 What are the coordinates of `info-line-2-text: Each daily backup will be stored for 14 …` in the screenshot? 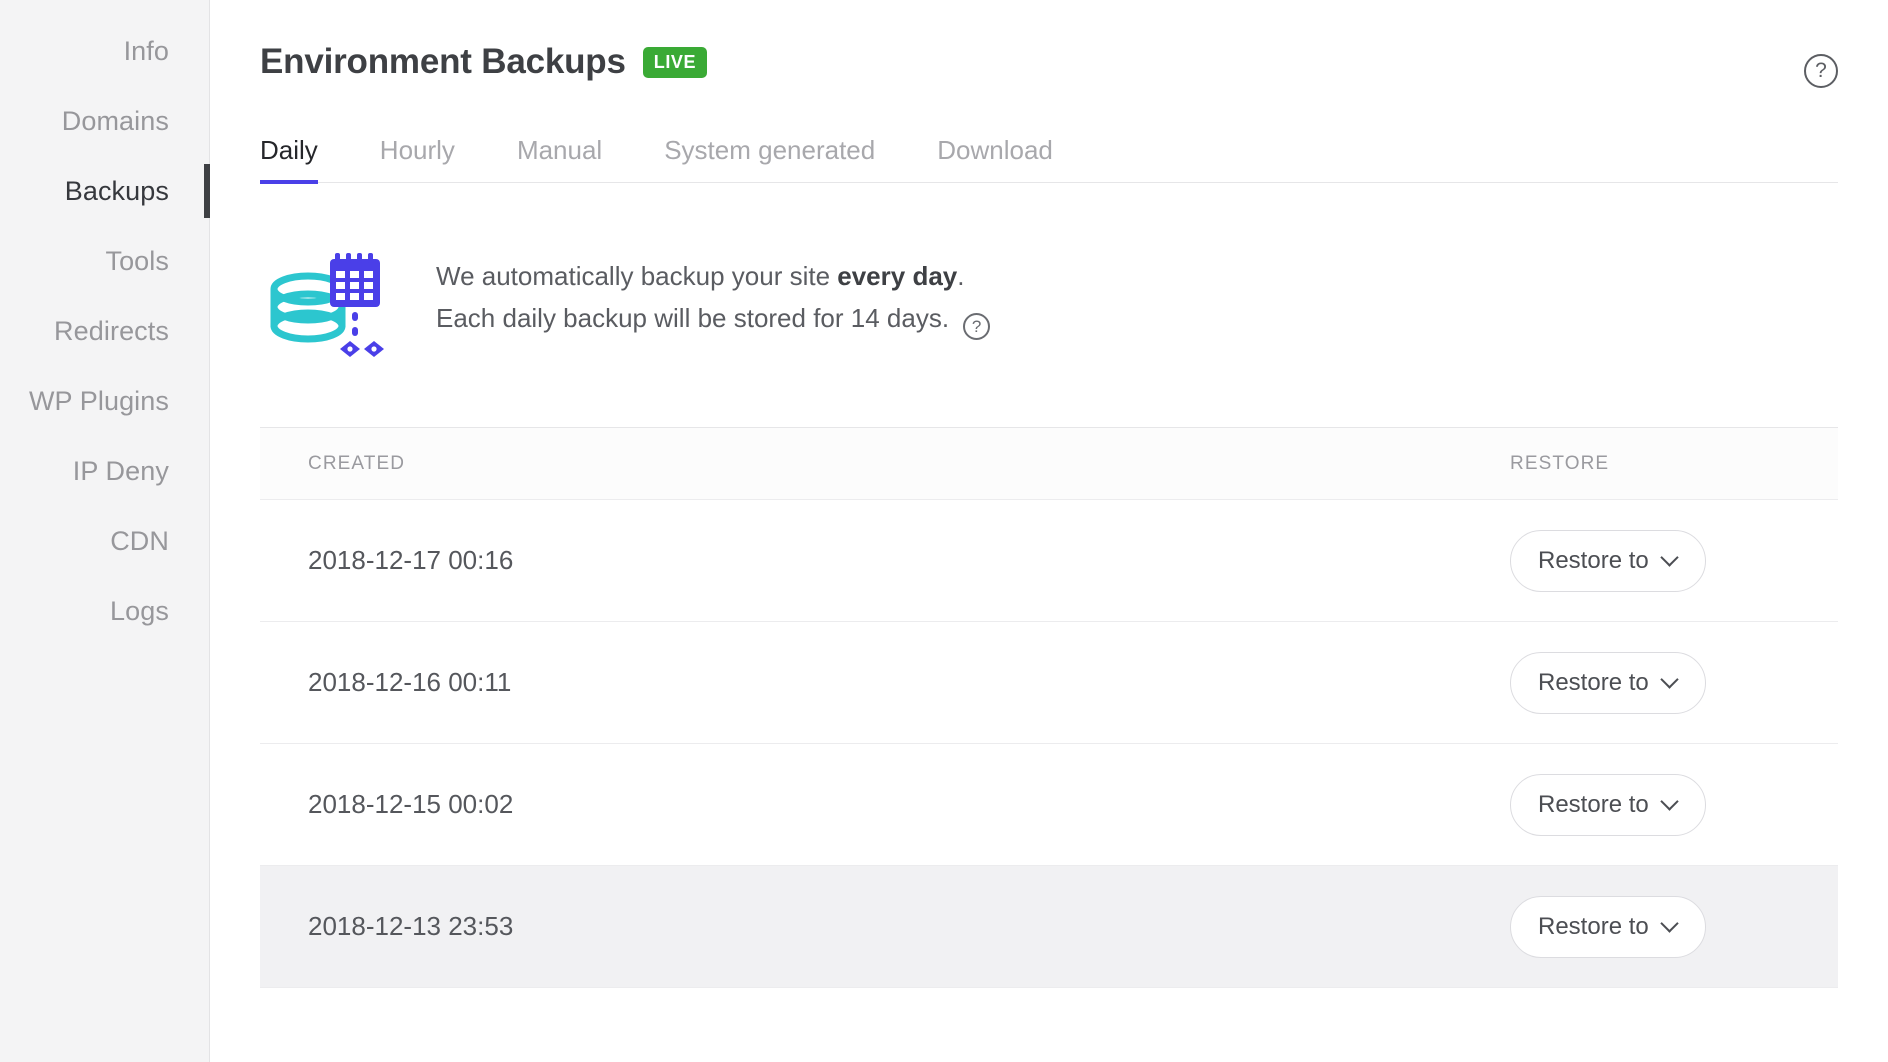 It's located at (693, 318).